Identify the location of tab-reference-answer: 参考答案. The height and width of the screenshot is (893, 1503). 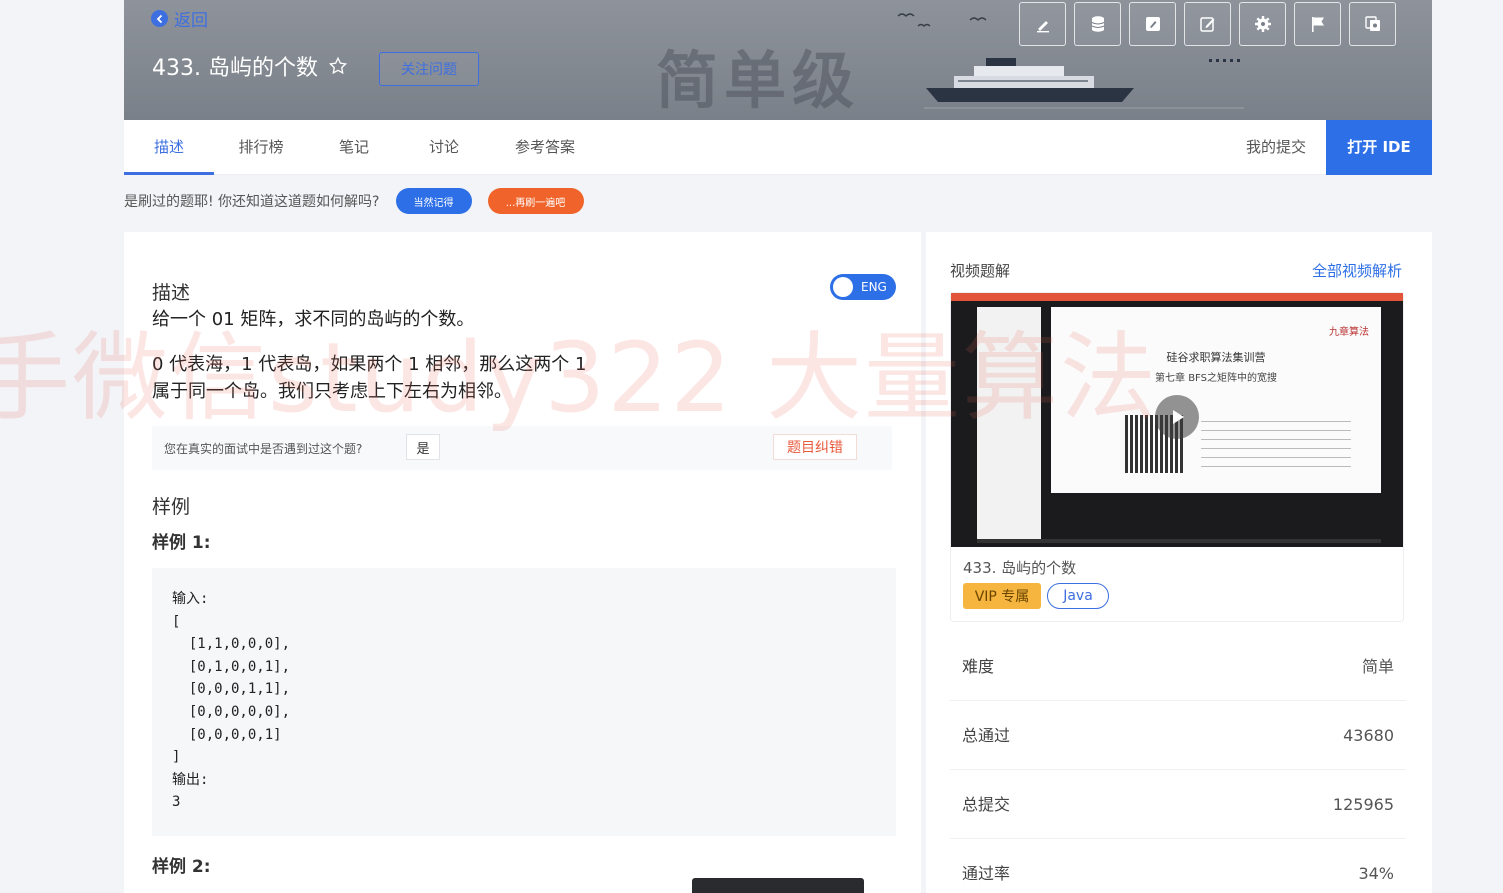
(545, 147).